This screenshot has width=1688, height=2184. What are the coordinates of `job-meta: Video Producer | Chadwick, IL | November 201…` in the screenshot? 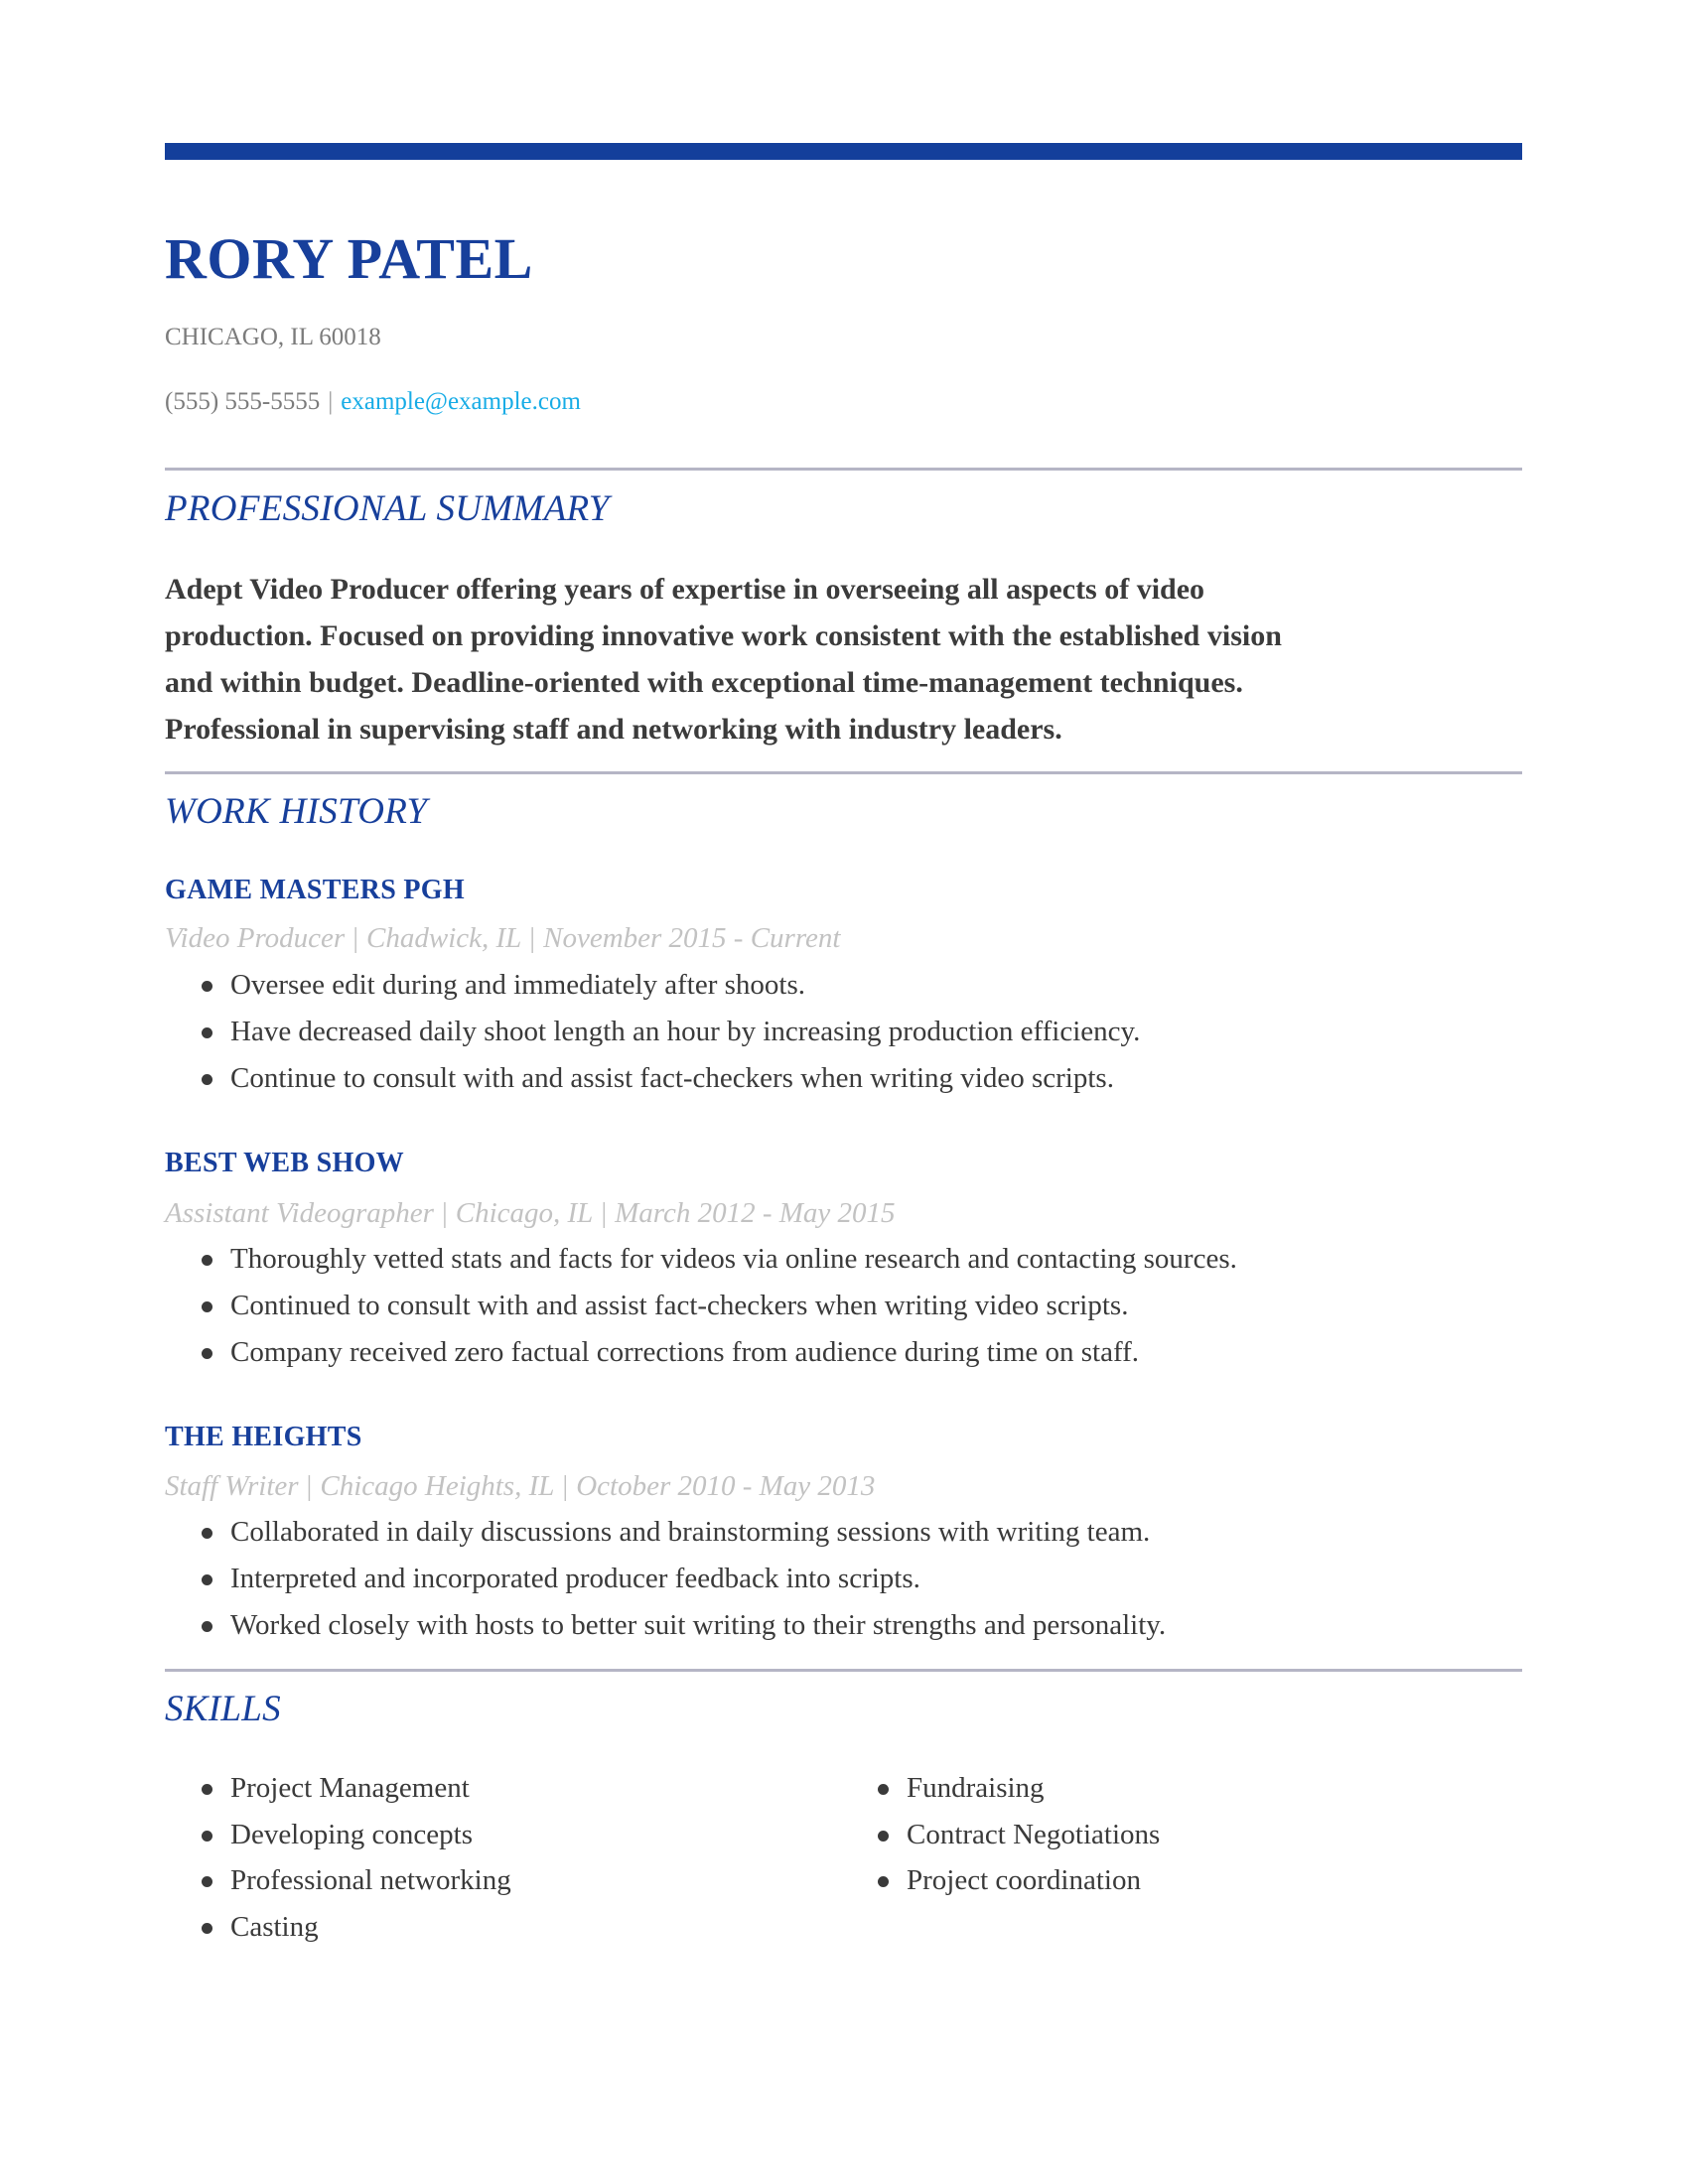 It's located at (502, 938).